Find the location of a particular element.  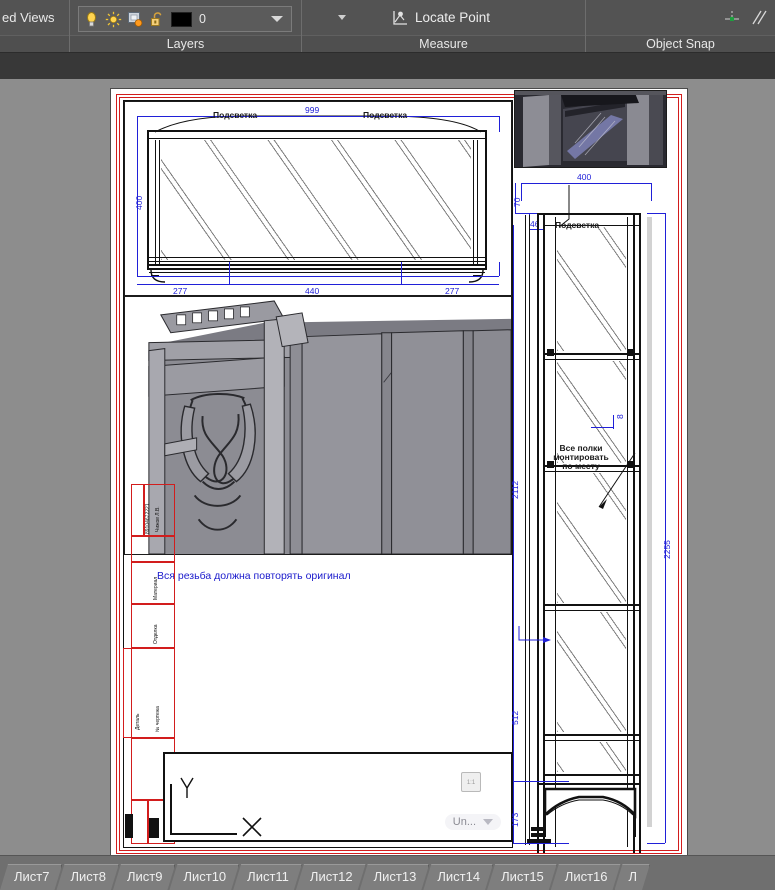

titleblock-text-drawing-no: № чертежа is located at coordinates (158, 719).